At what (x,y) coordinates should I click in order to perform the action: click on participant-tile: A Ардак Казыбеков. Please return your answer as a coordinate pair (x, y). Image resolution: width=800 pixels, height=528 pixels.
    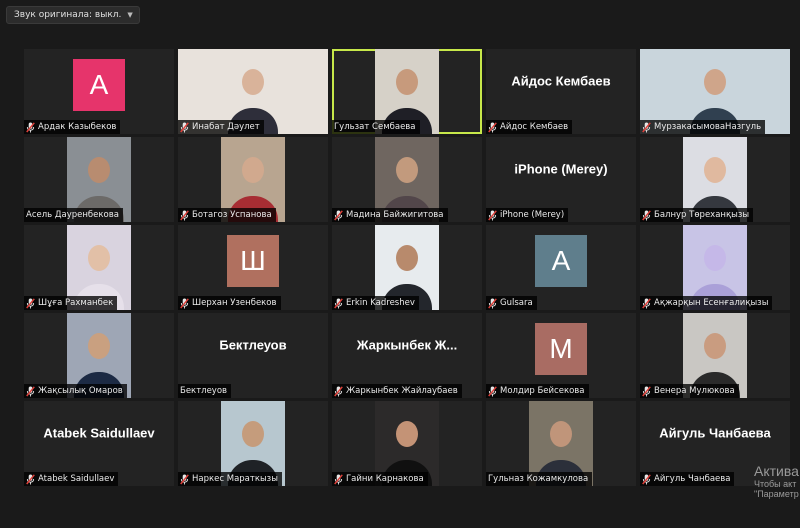
    Looking at the image, I should click on (99, 91).